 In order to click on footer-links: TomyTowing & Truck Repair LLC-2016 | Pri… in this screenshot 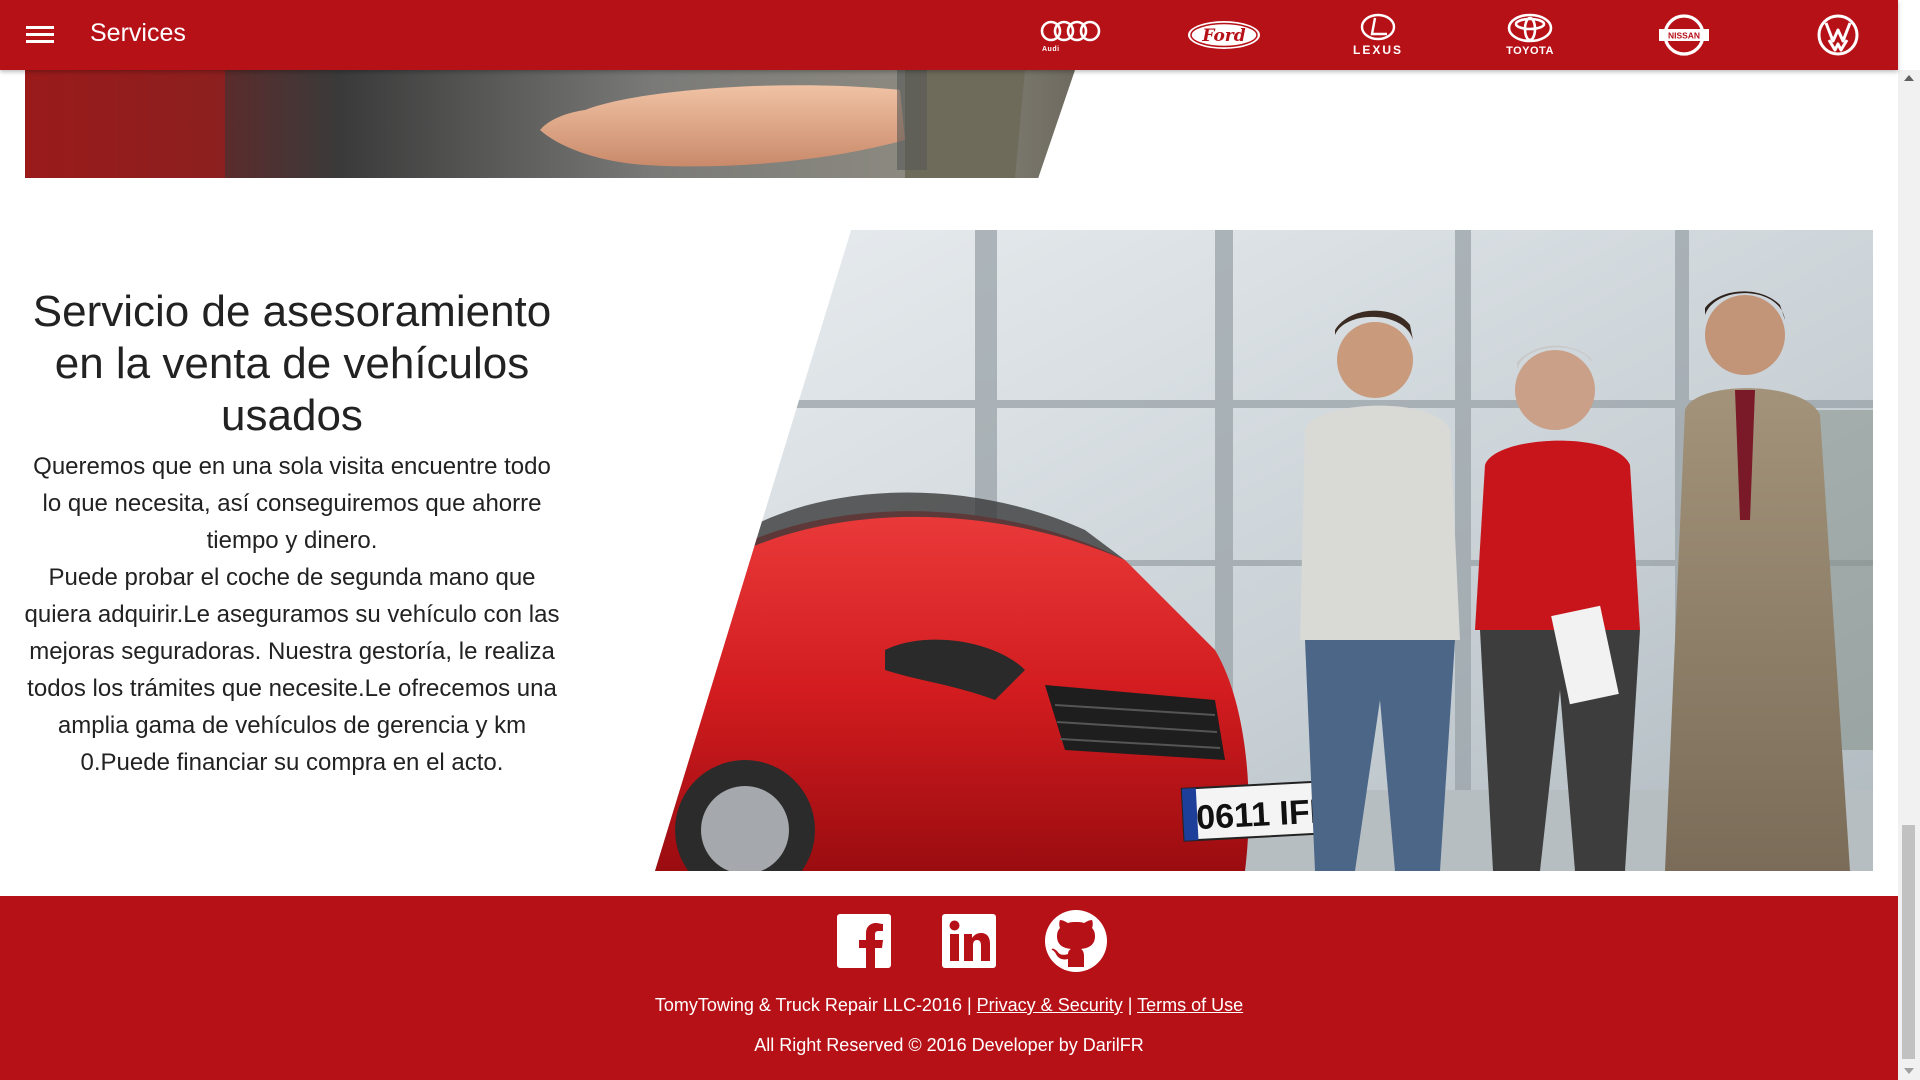, I will do `click(949, 1005)`.